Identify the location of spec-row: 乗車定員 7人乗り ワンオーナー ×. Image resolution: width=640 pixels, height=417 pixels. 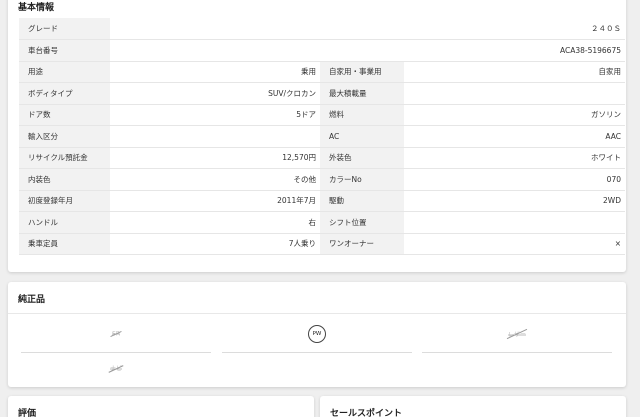
(322, 244).